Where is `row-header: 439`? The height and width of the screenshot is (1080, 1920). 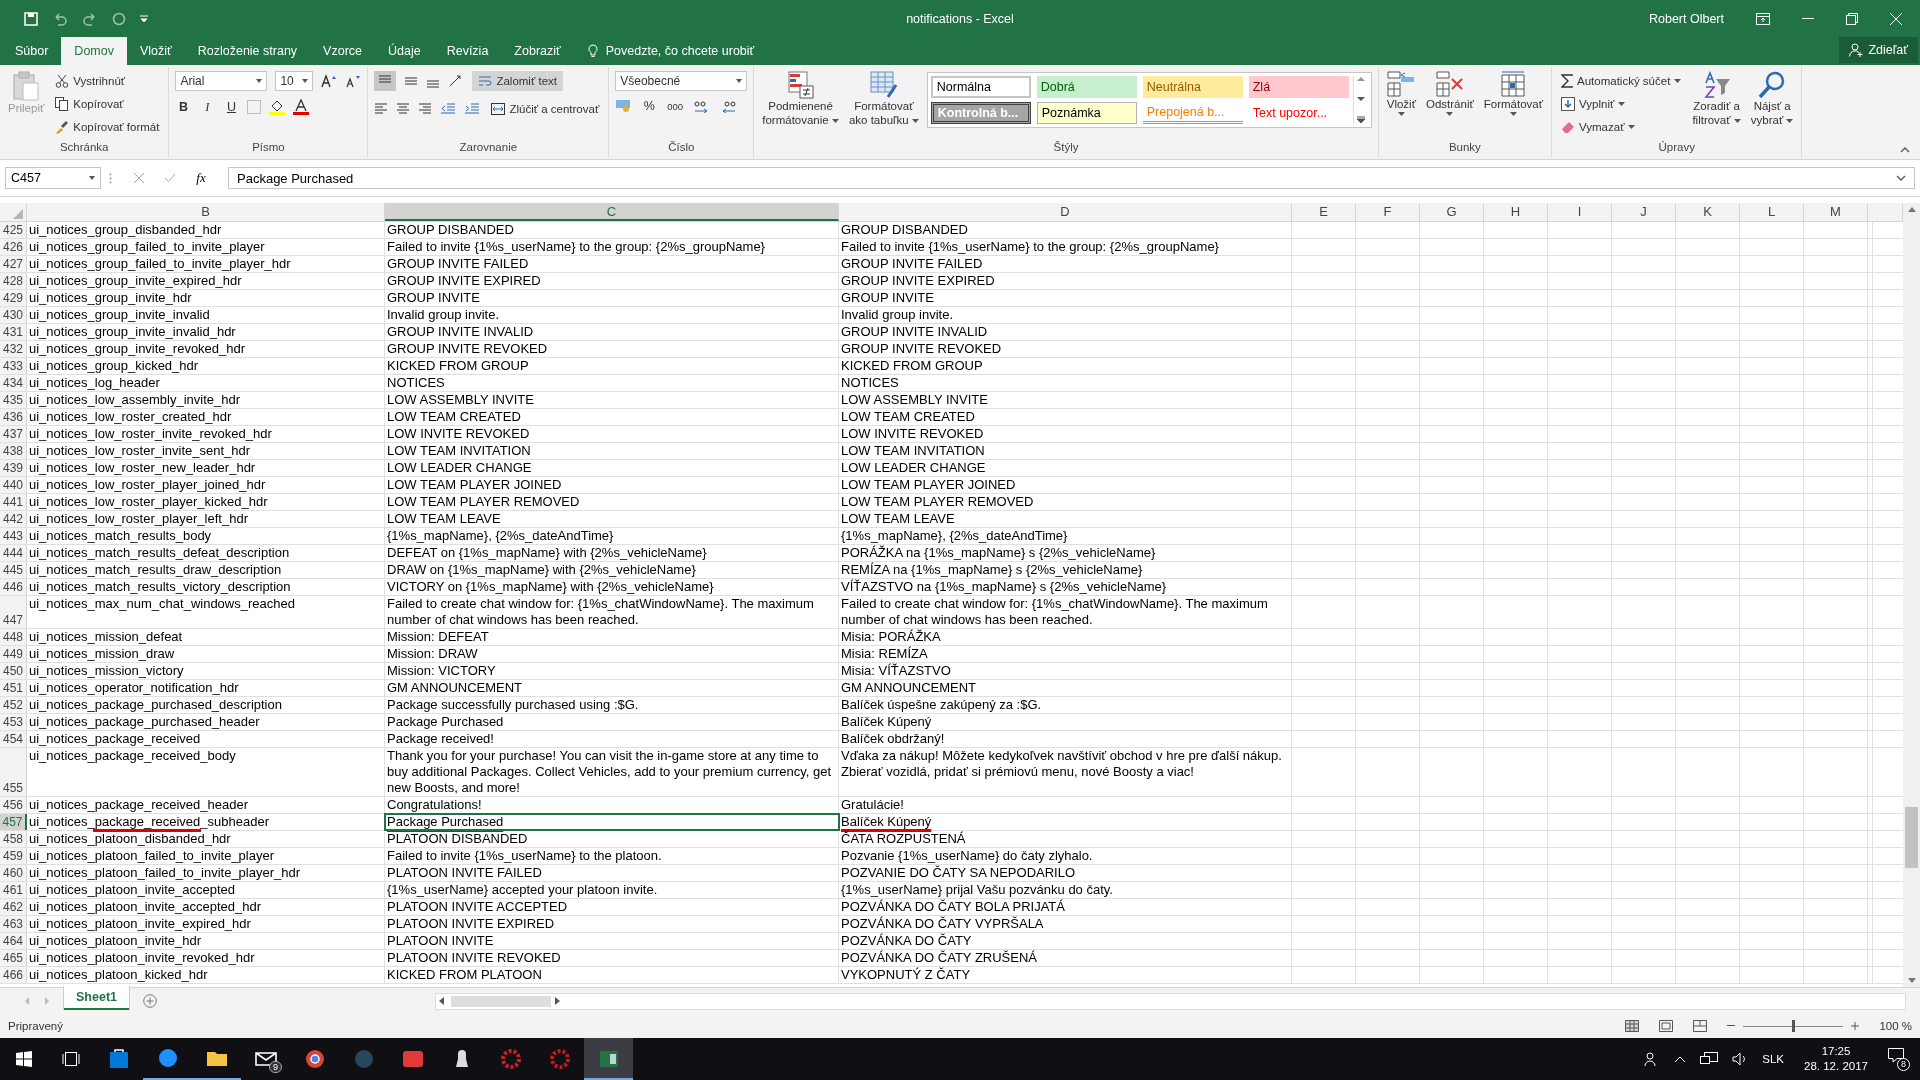 row-header: 439 is located at coordinates (13, 468).